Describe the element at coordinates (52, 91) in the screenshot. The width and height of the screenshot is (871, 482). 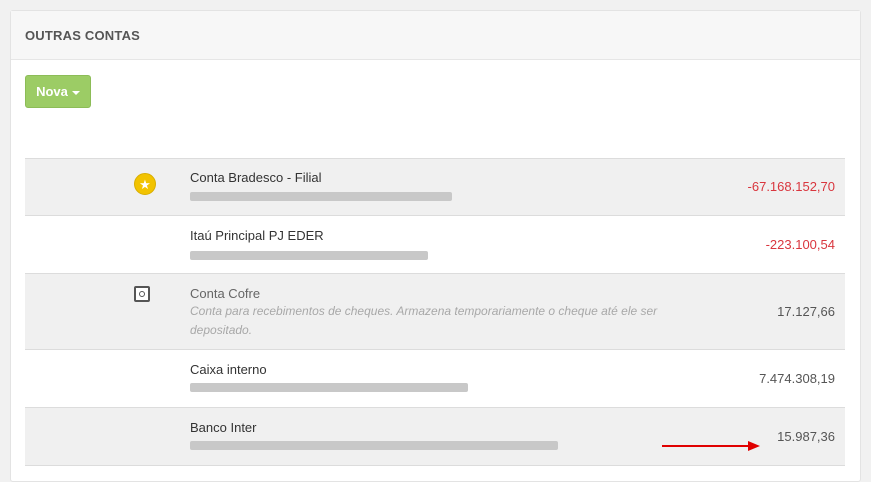
I see `nova-button-label: Nova` at that location.